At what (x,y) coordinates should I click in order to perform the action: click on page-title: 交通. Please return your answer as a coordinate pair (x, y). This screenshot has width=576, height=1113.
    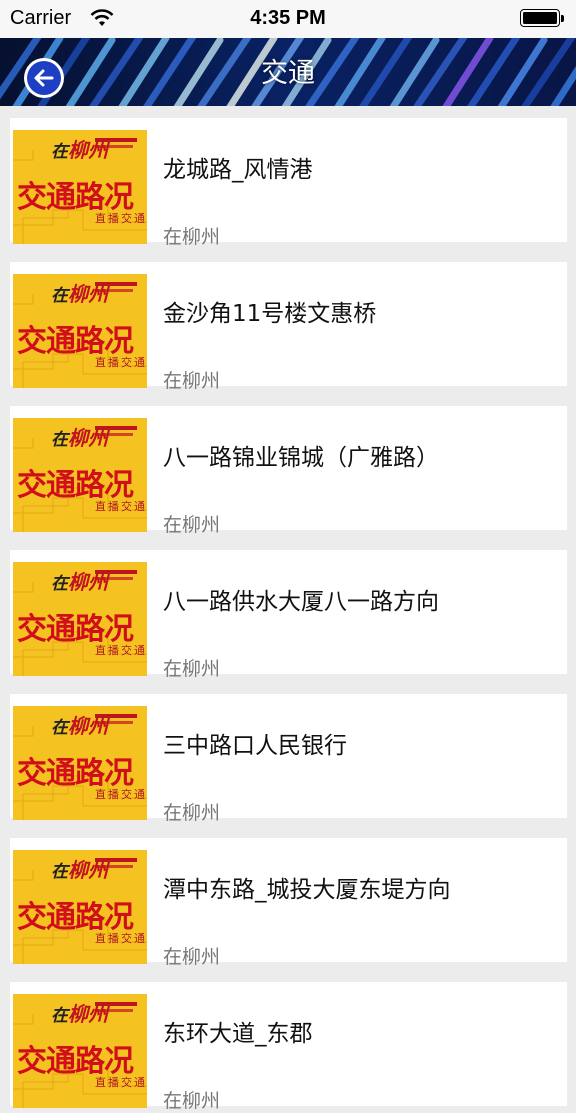
    Looking at the image, I should click on (288, 73).